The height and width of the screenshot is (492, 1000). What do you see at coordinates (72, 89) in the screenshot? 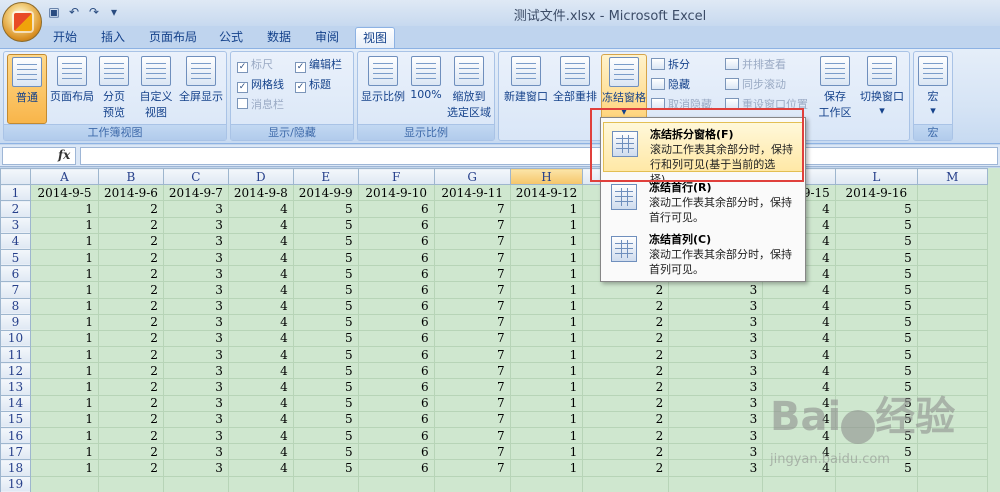
I see `page-layout-view-button: 页面布局` at bounding box center [72, 89].